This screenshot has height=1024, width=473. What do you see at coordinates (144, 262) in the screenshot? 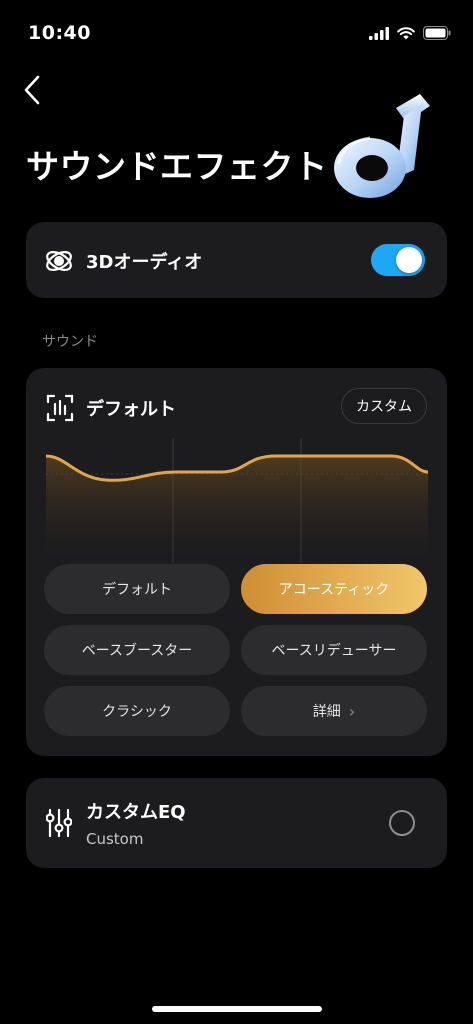
I see `audio3d-label: 3Dオーディオ` at bounding box center [144, 262].